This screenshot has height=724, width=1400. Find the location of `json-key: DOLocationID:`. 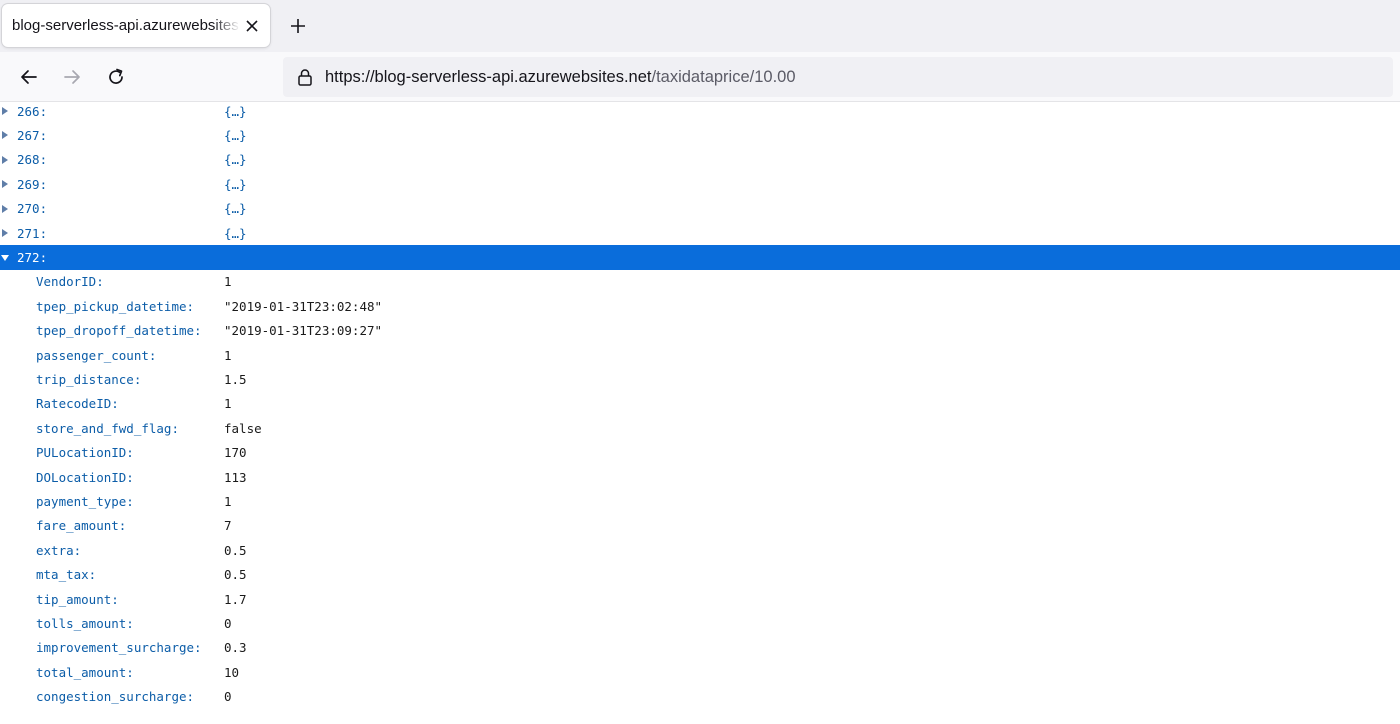

json-key: DOLocationID: is located at coordinates (85, 477).